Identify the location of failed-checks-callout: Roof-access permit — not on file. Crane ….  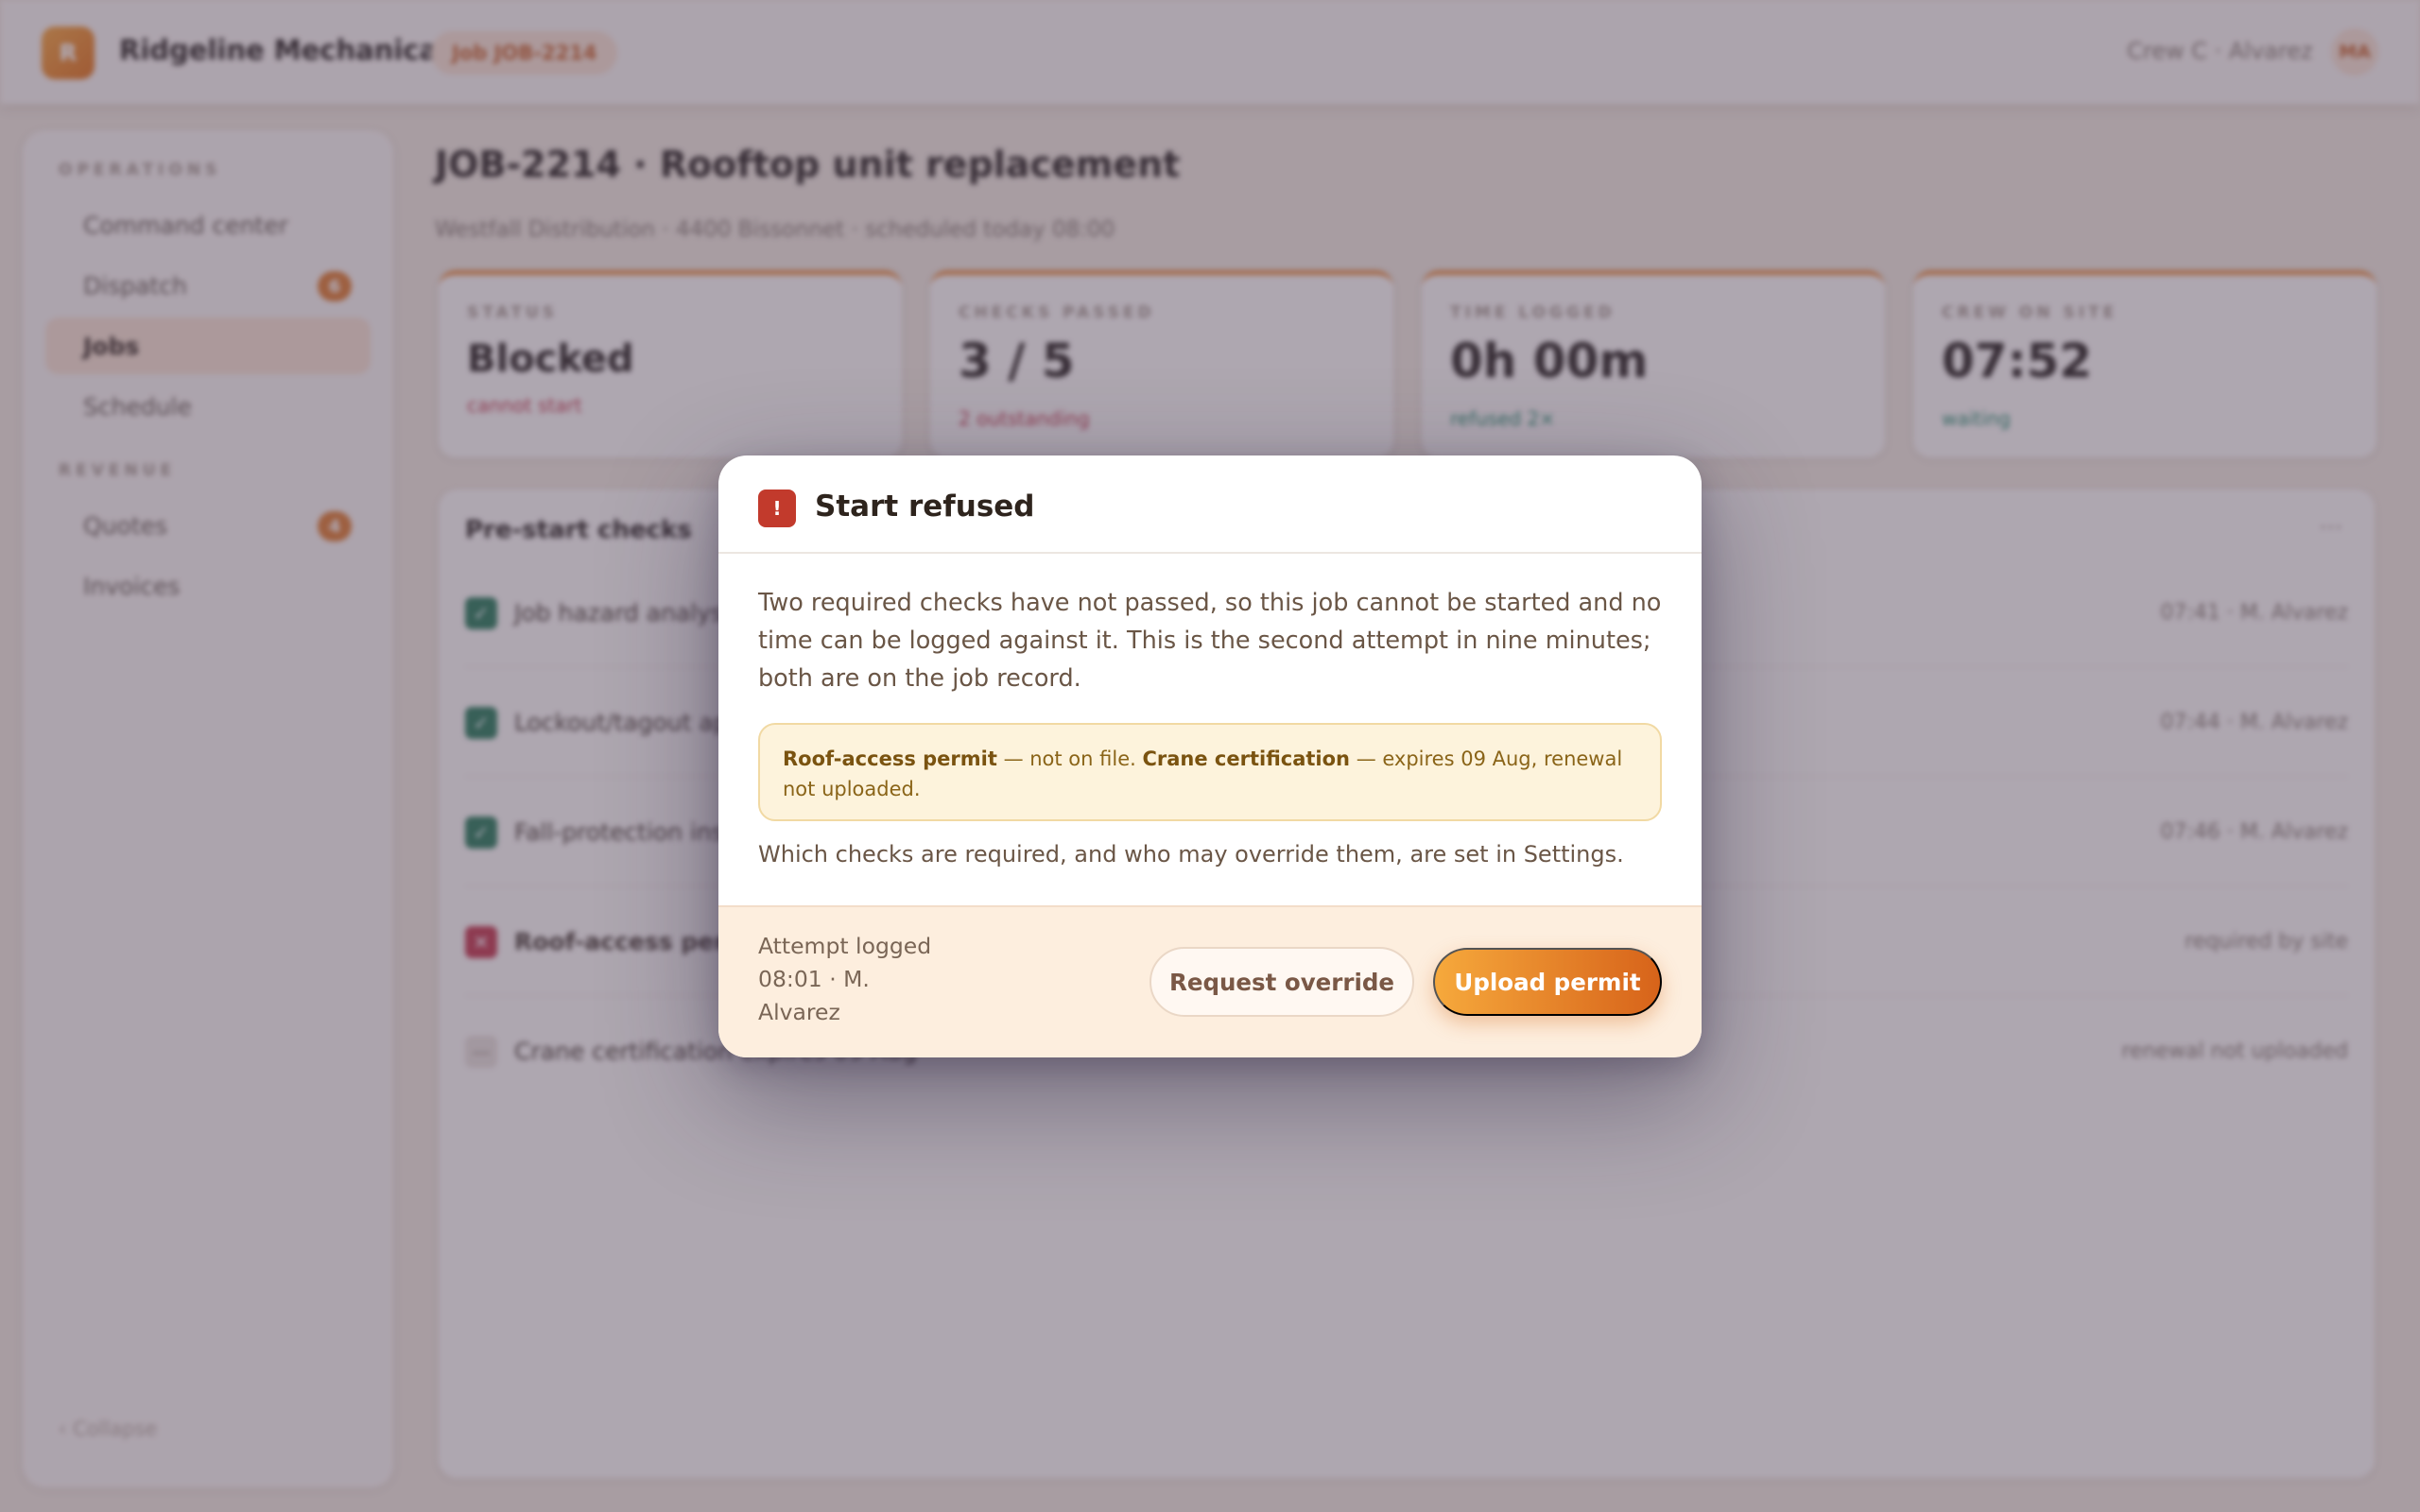
(1210, 772).